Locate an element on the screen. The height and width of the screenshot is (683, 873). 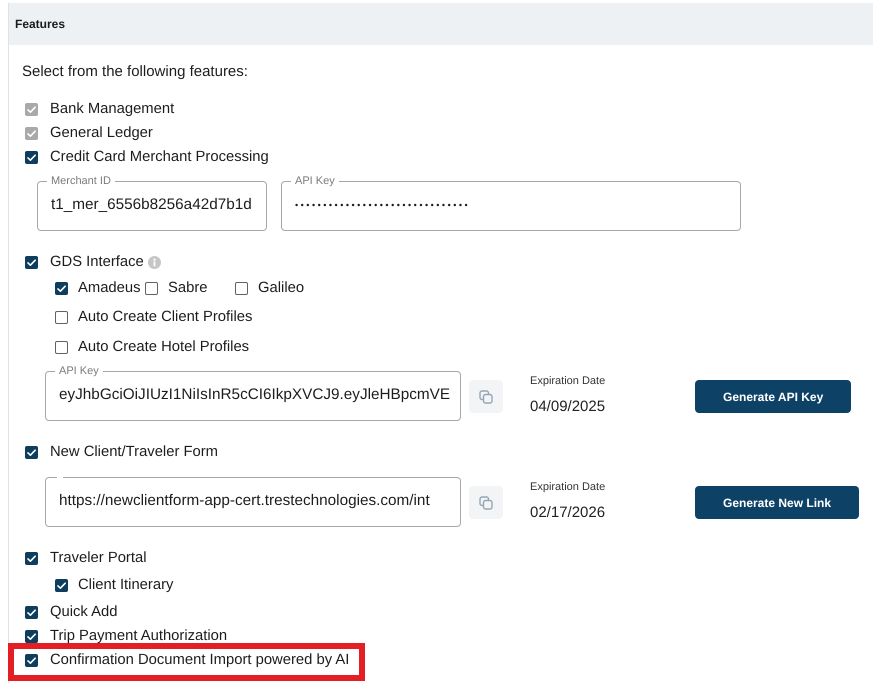
instruction-text: Select from the following features: is located at coordinates (135, 72).